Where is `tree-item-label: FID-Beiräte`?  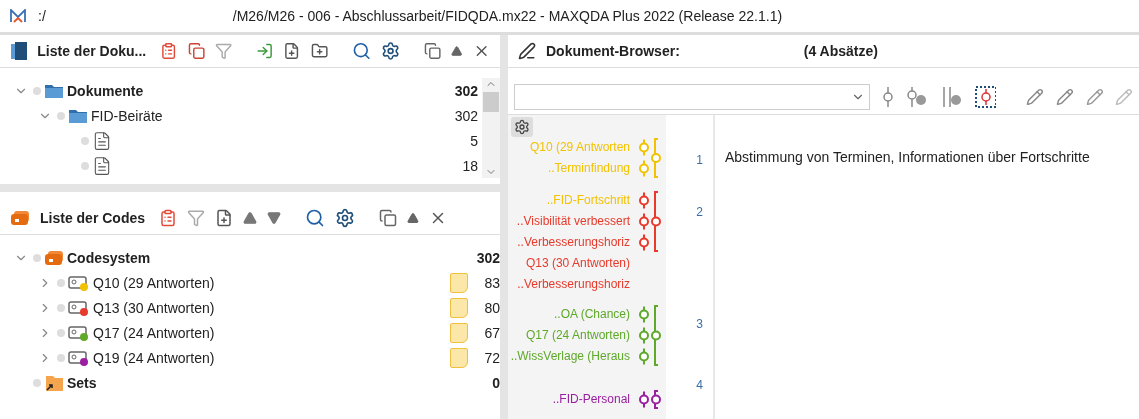
tree-item-label: FID-Beiräte is located at coordinates (127, 115).